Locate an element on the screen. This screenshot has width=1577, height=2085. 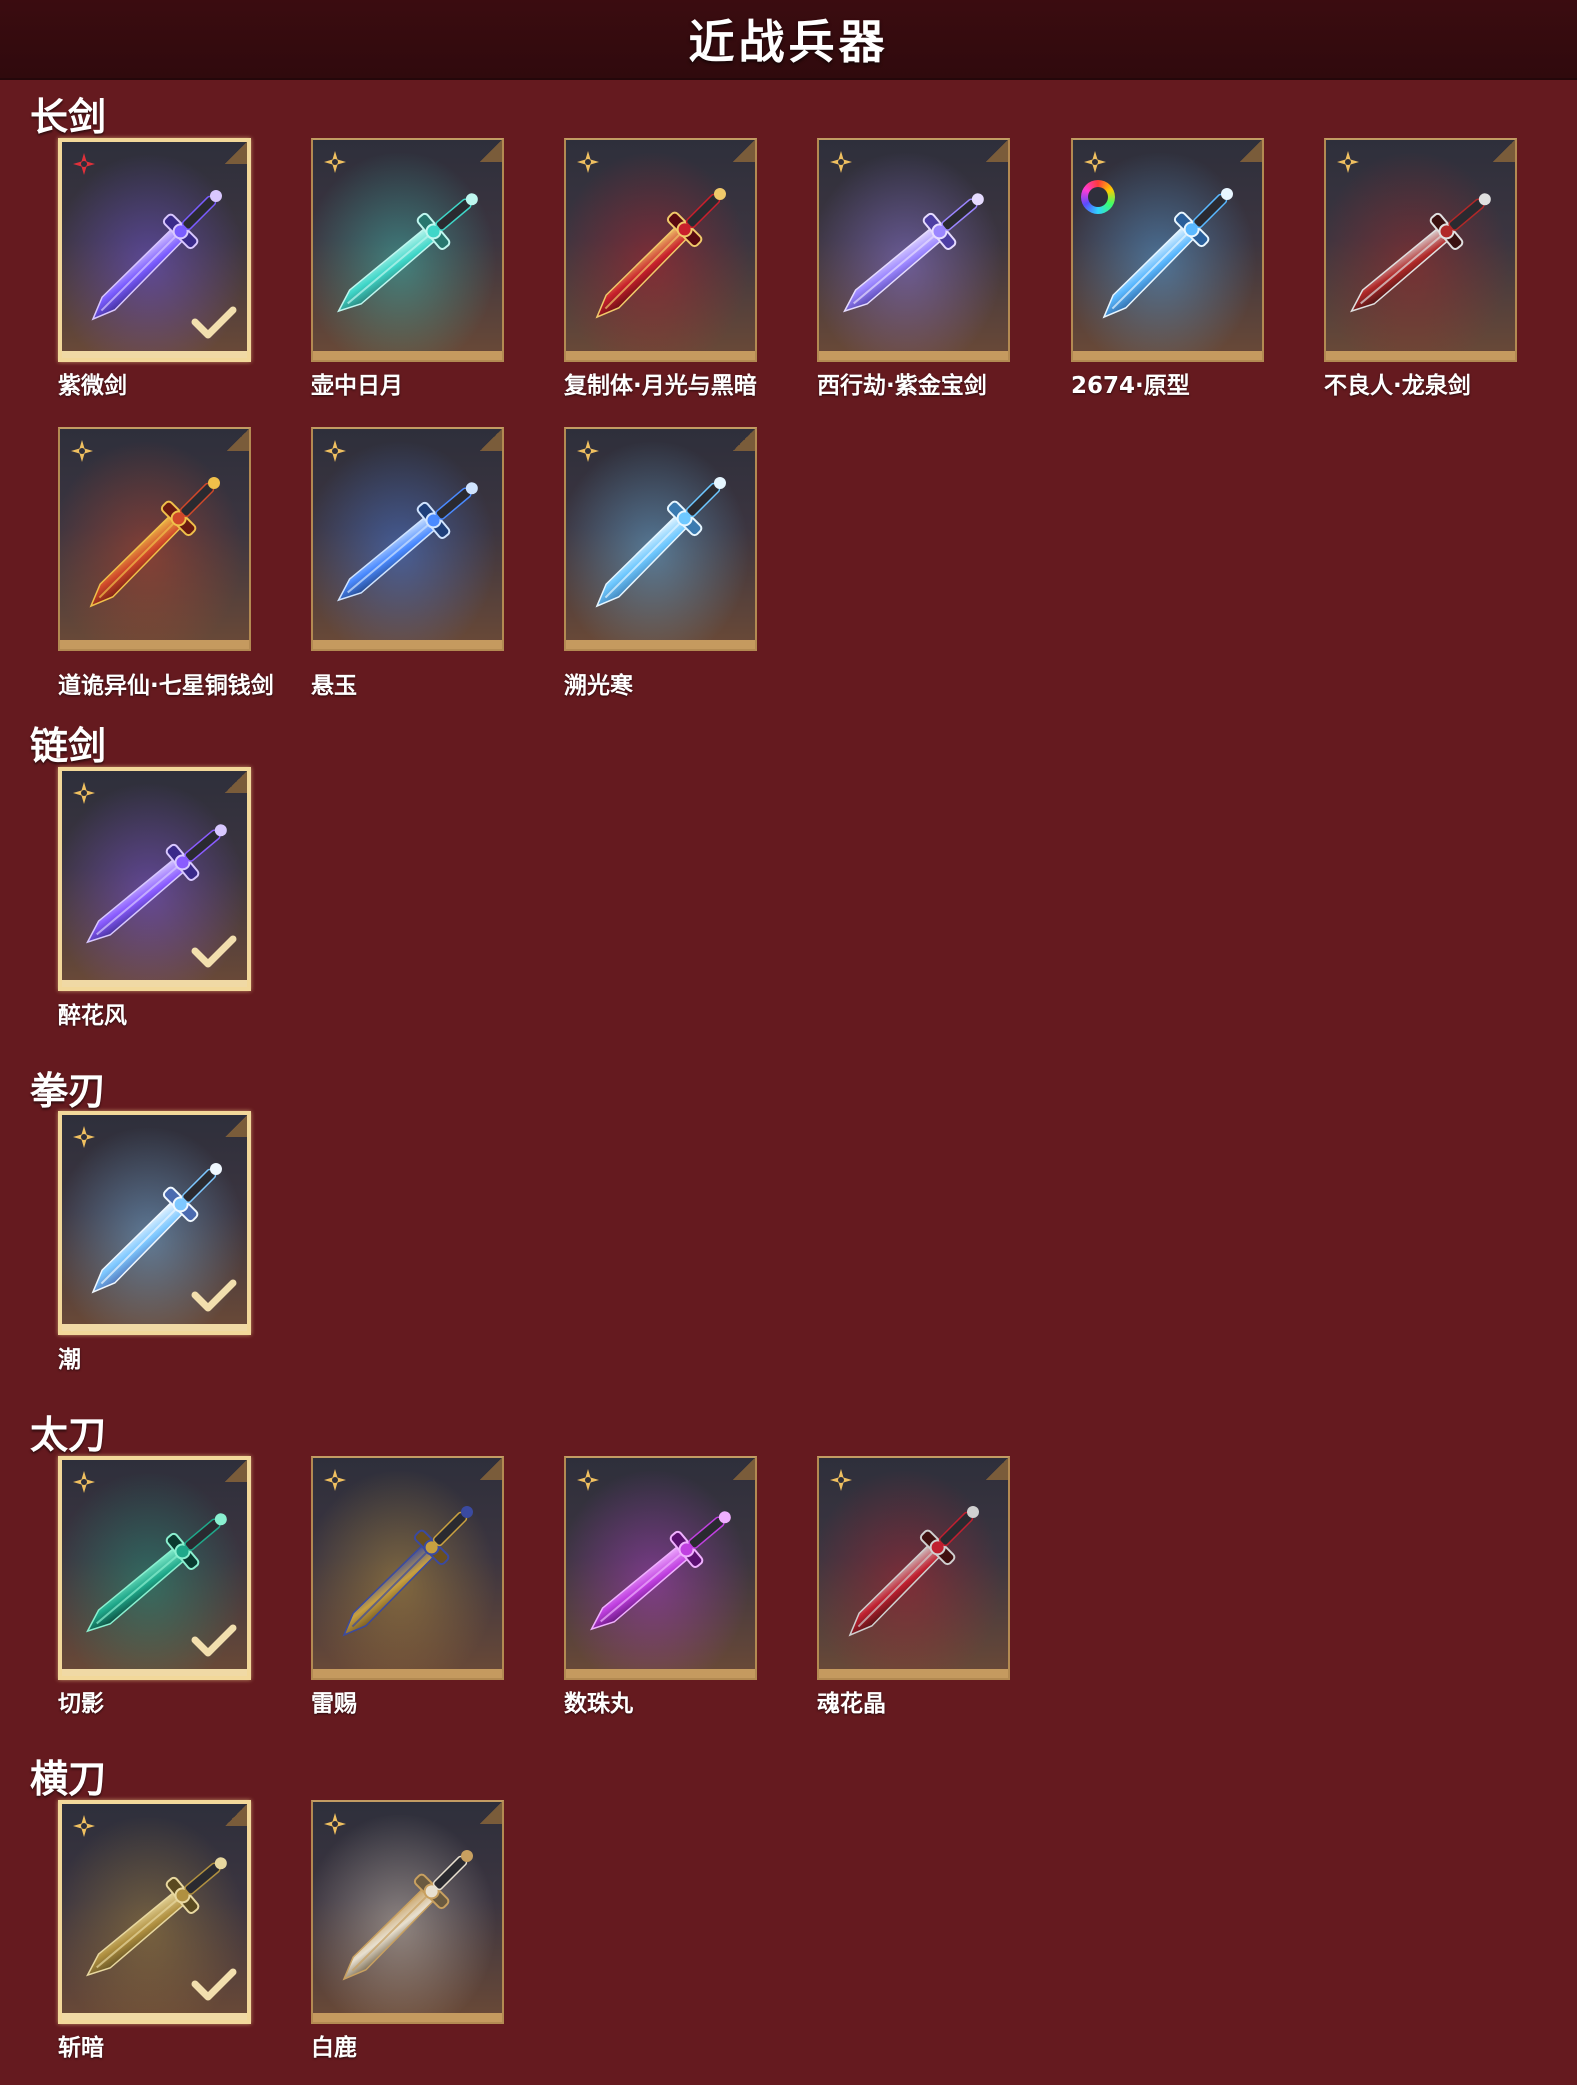
section-title-yokodachi: 横刀 is located at coordinates (68, 1779).